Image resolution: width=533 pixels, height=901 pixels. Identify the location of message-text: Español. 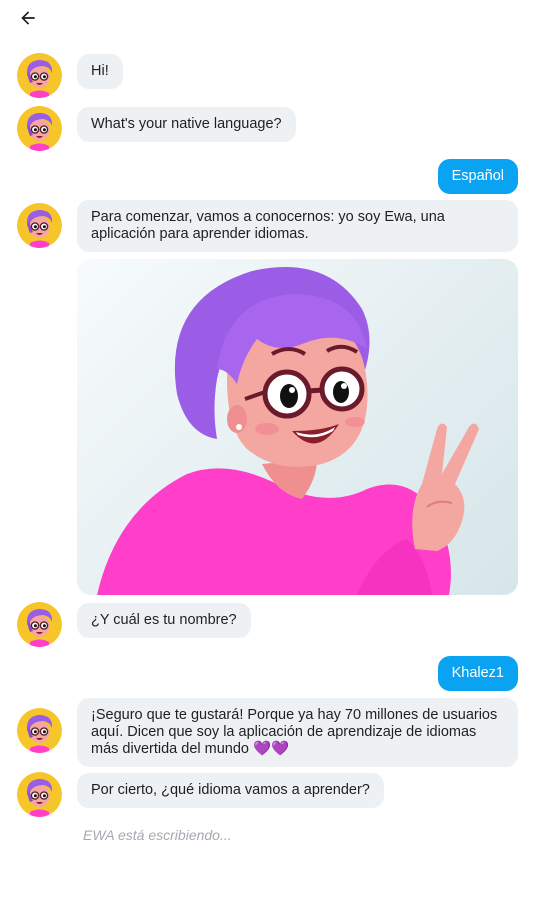
(477, 176).